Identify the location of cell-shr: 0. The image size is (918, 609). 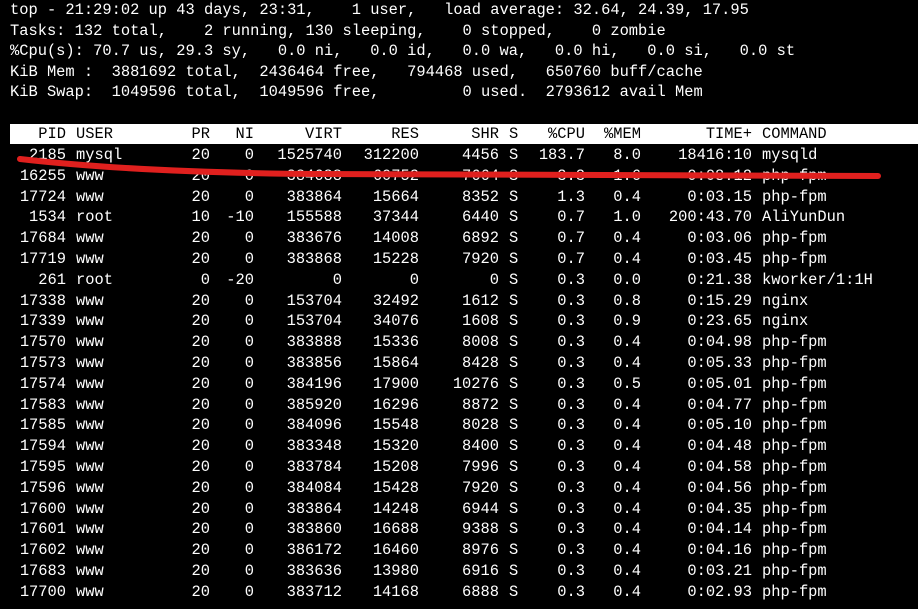
(494, 279).